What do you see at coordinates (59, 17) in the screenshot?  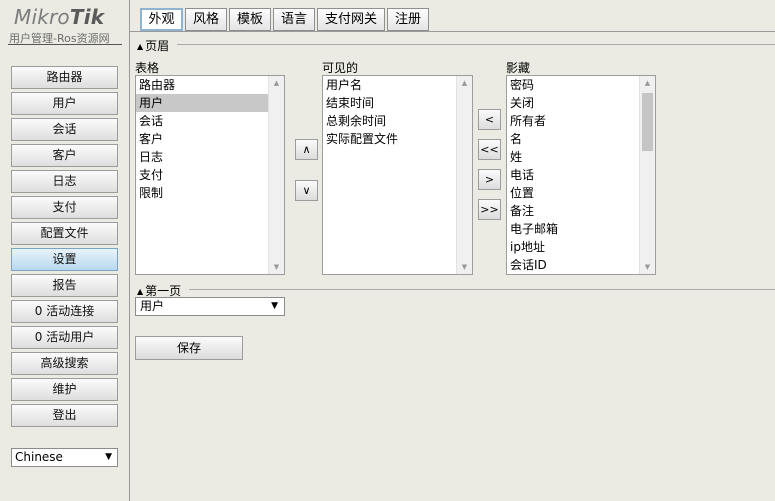 I see `mikrotik-logo: MikroTik` at bounding box center [59, 17].